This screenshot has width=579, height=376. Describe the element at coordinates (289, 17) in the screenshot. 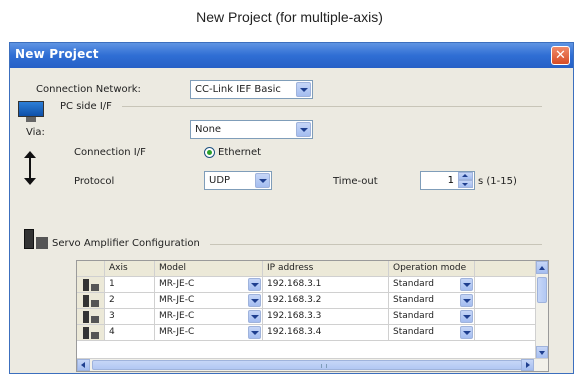

I see `figure-caption: New Project (for multiple-axis)` at that location.